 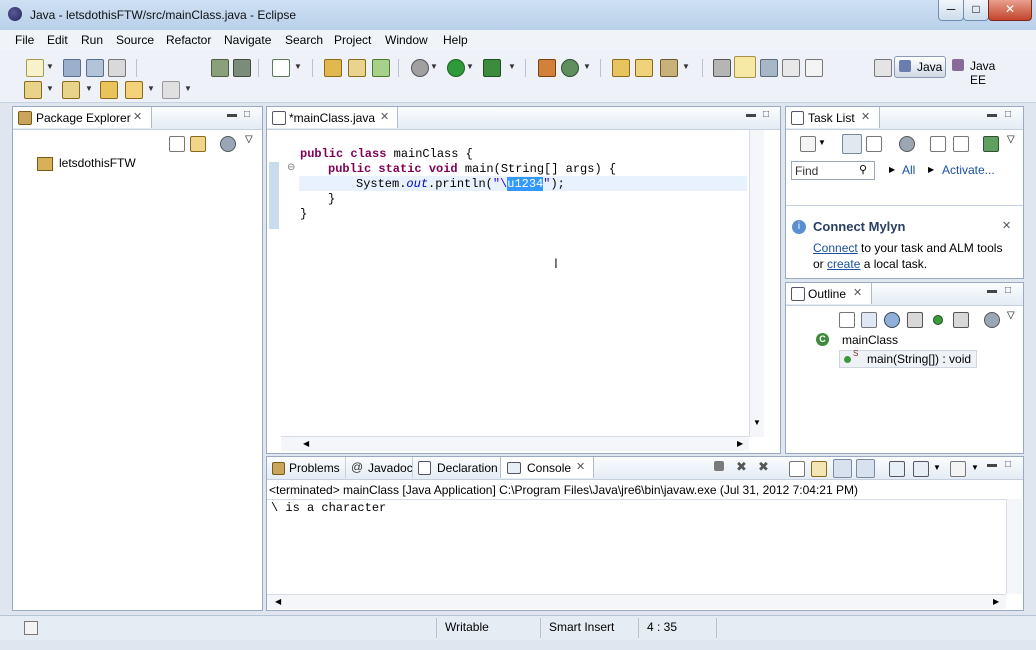 I want to click on next-annotation-dropdown-icon: ▼, so click(x=50, y=88).